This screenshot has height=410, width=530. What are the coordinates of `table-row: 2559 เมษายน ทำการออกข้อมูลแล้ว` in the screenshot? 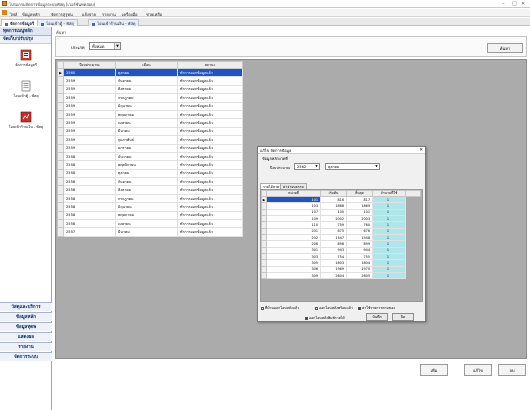 It's located at (150, 123).